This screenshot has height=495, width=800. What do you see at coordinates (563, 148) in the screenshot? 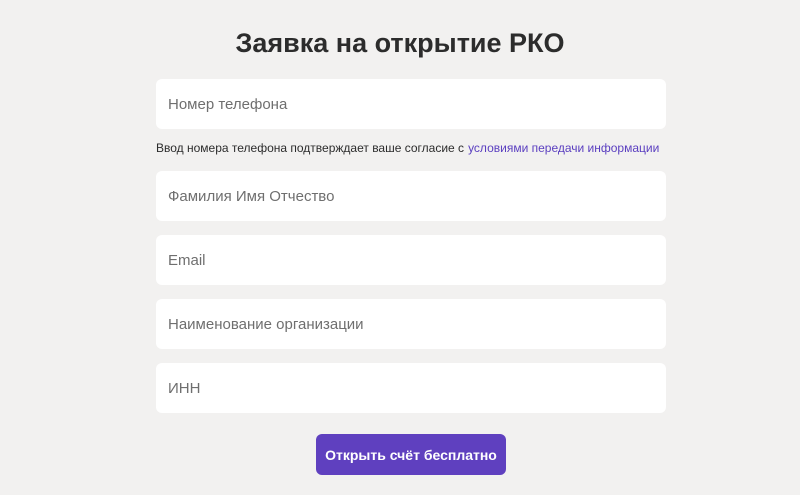
I see `consent-terms-link: условиями передачи информации` at bounding box center [563, 148].